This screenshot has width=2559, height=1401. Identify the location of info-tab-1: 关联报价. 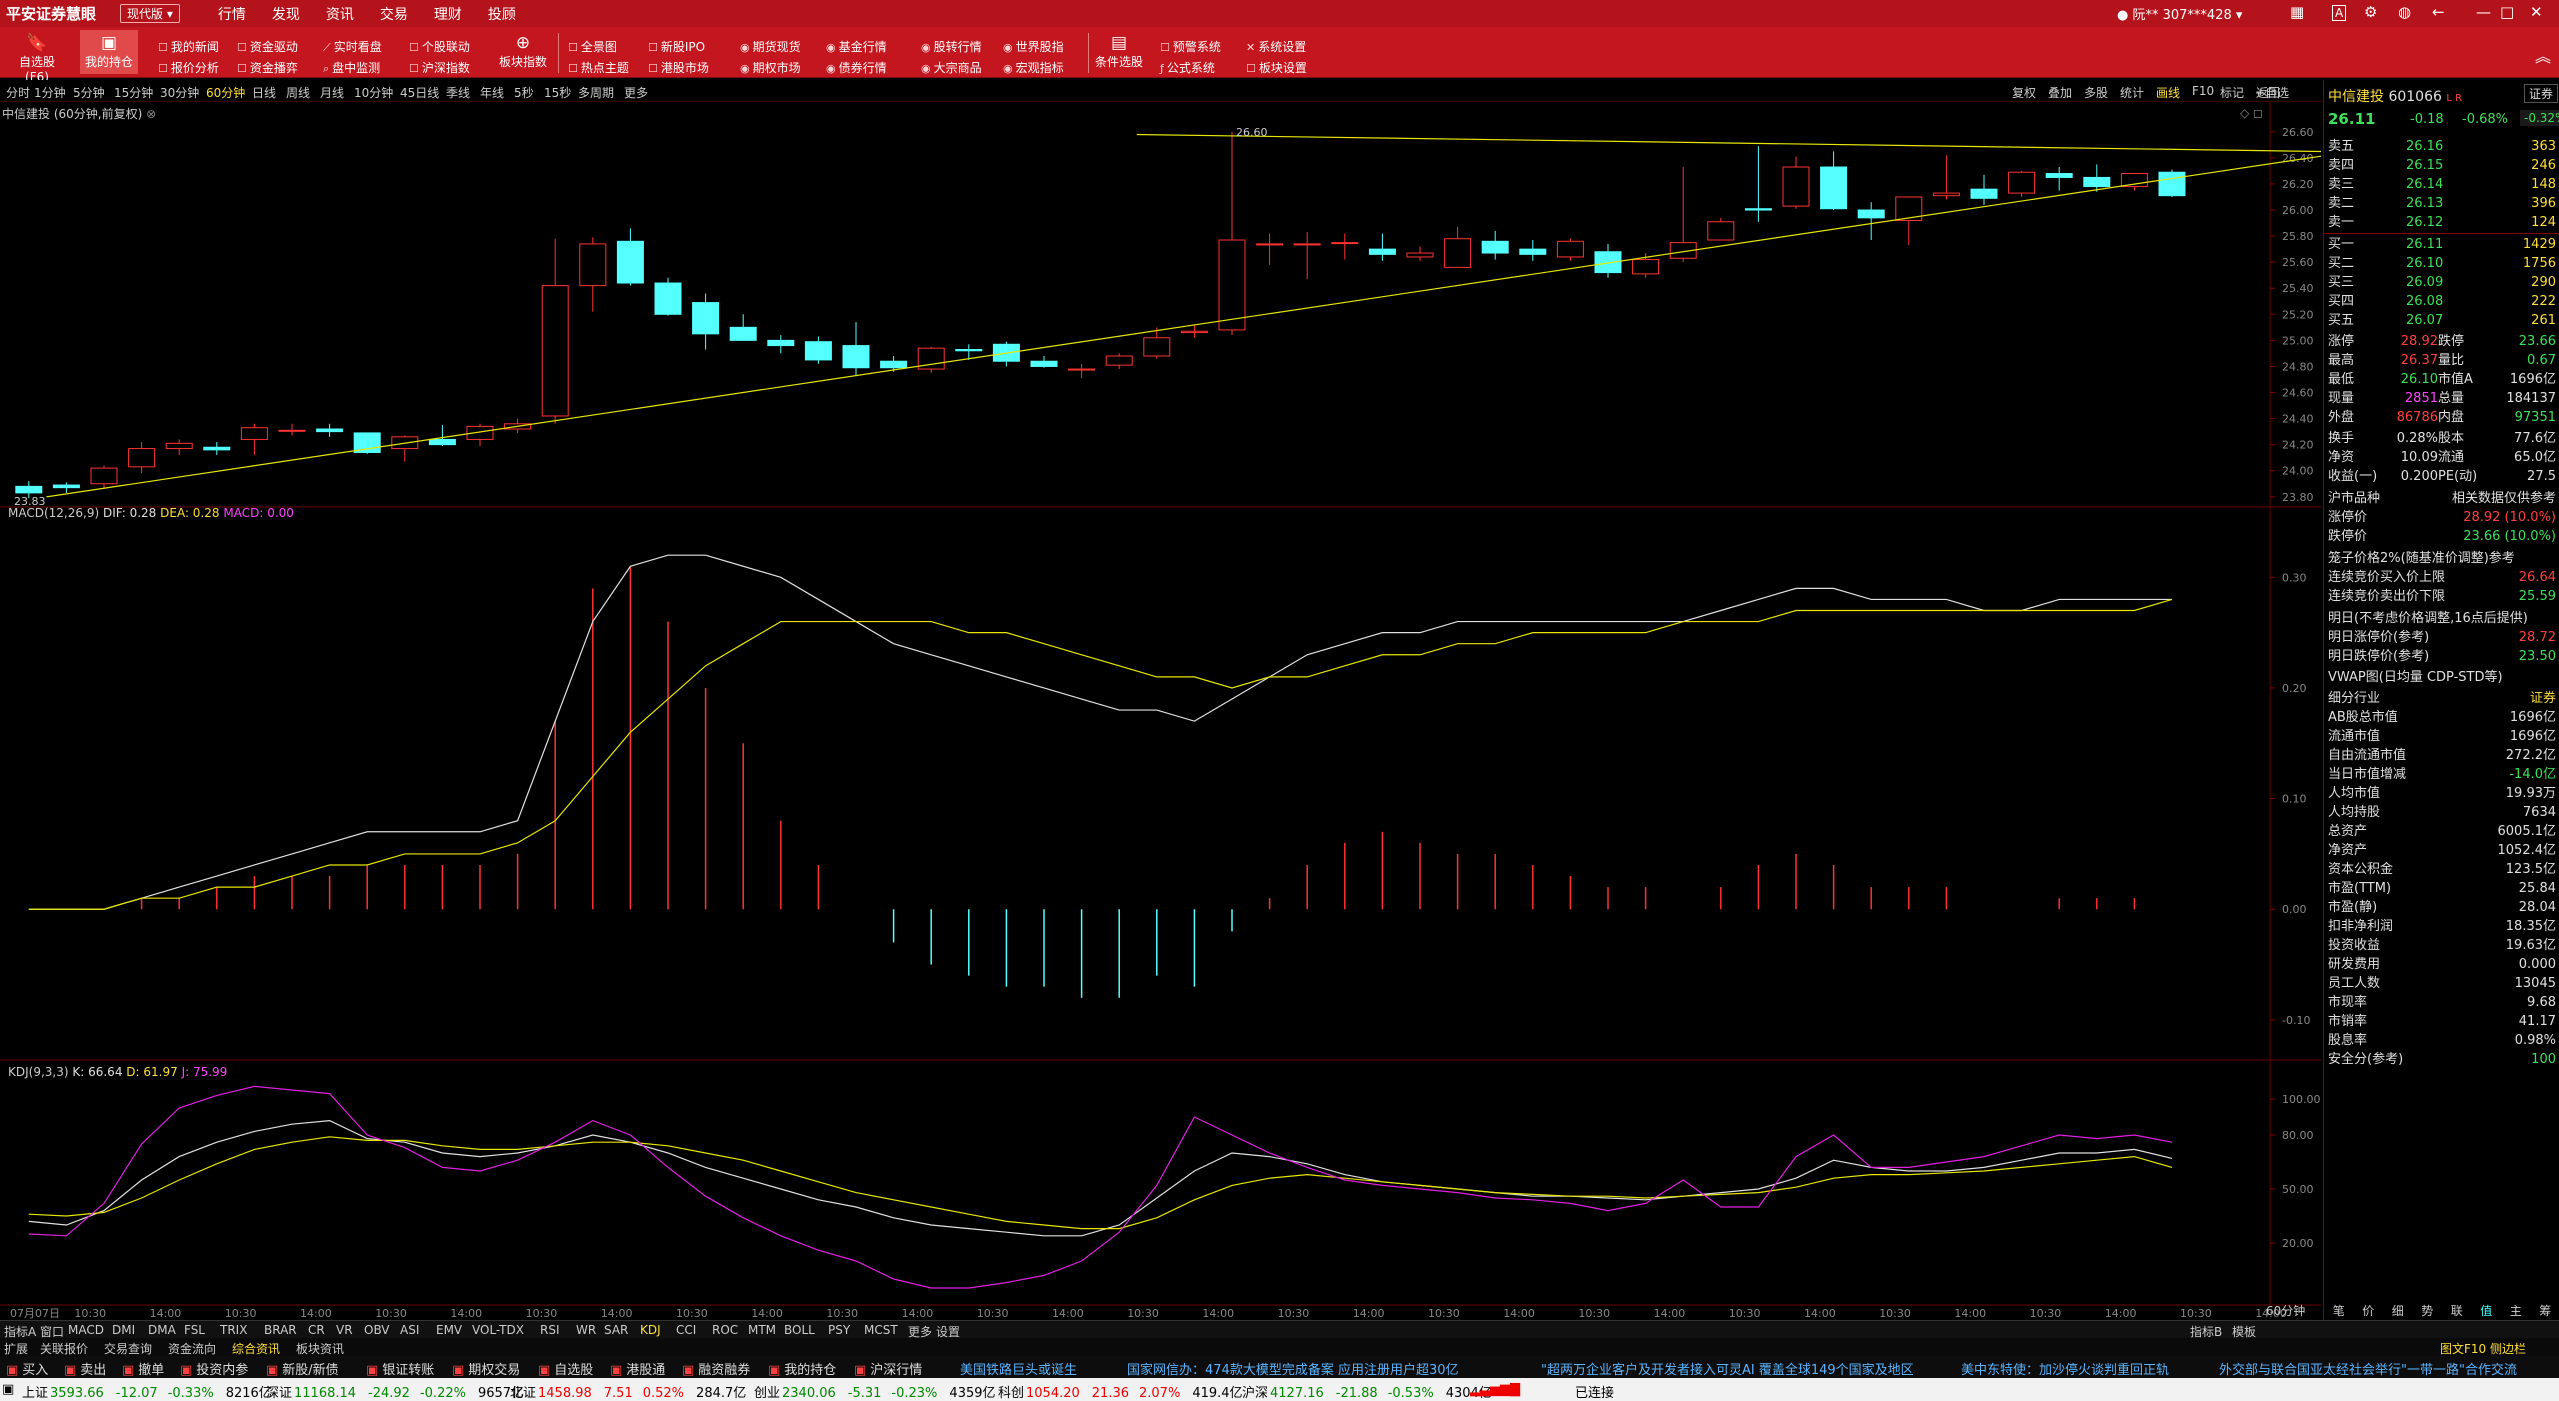
(64, 1348).